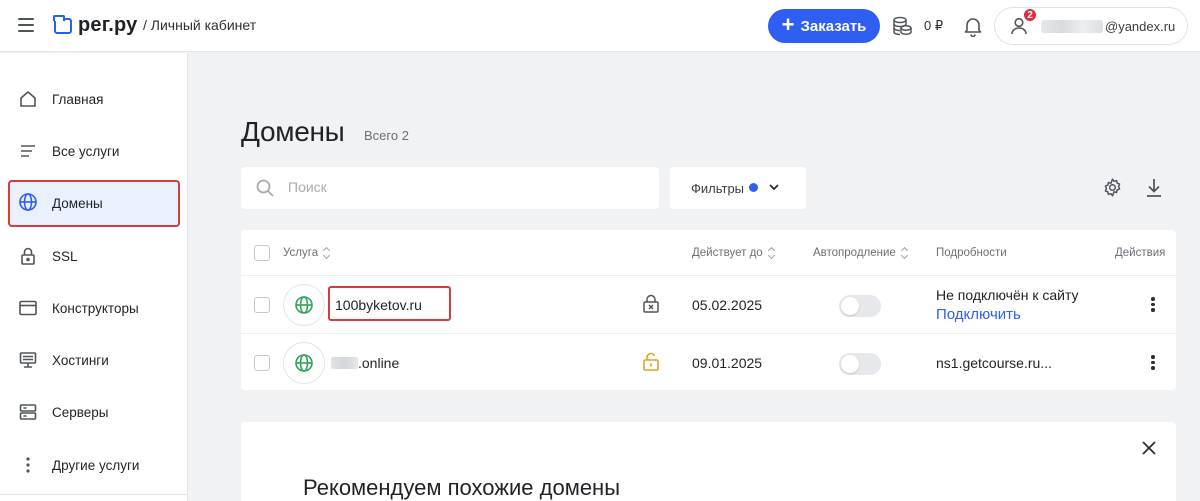  I want to click on coins-icon, so click(902, 26).